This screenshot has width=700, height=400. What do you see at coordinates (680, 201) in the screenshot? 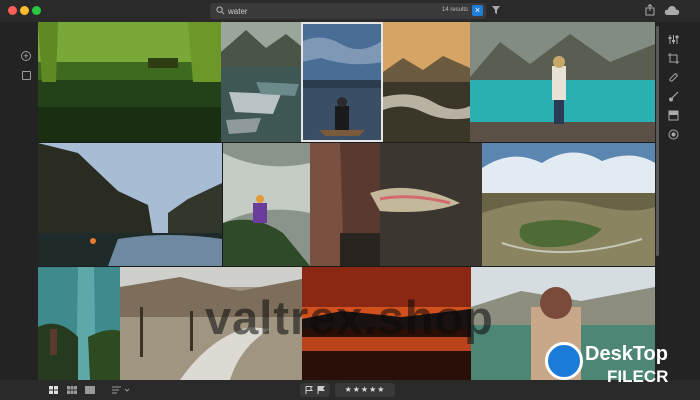
I see `right-rail` at bounding box center [680, 201].